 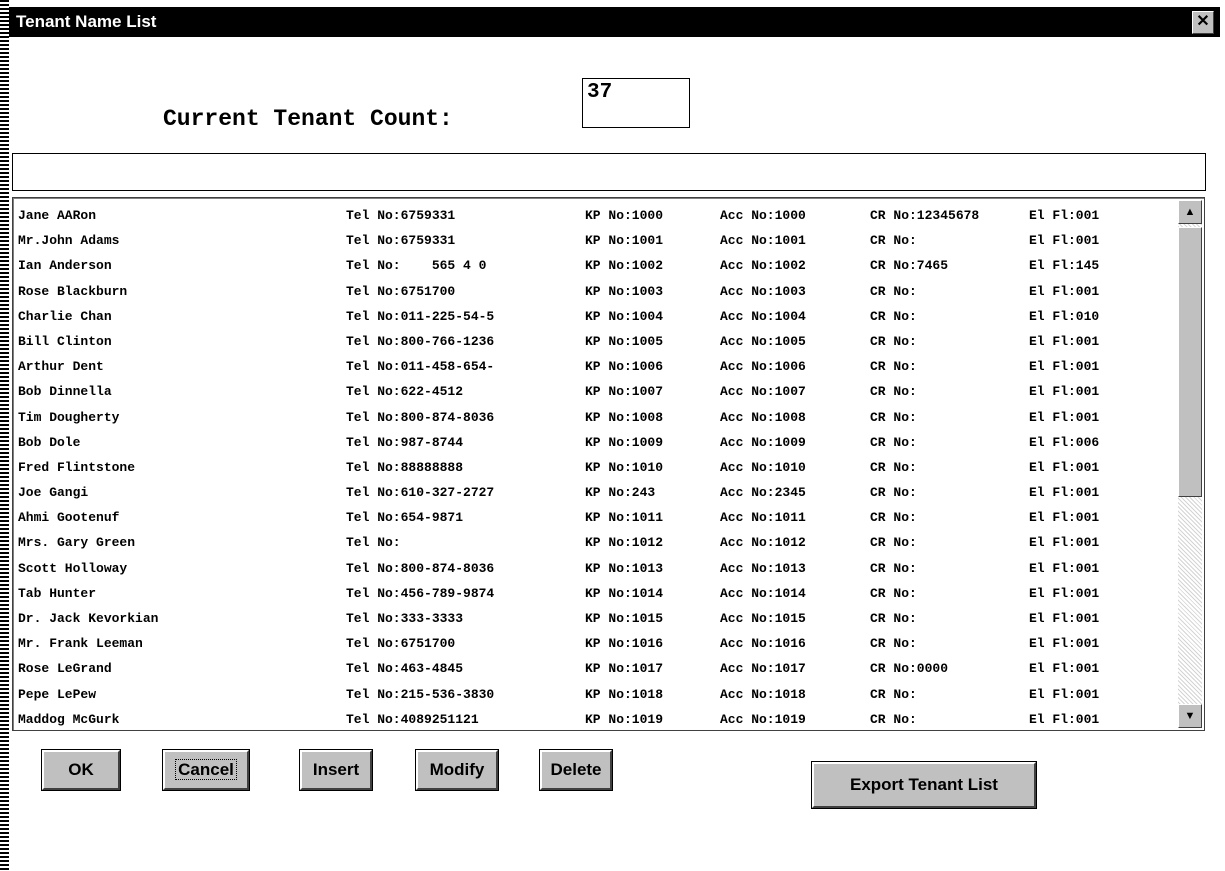 I want to click on tenant-tel-cell: Tel No:215-536-3830, so click(x=420, y=694).